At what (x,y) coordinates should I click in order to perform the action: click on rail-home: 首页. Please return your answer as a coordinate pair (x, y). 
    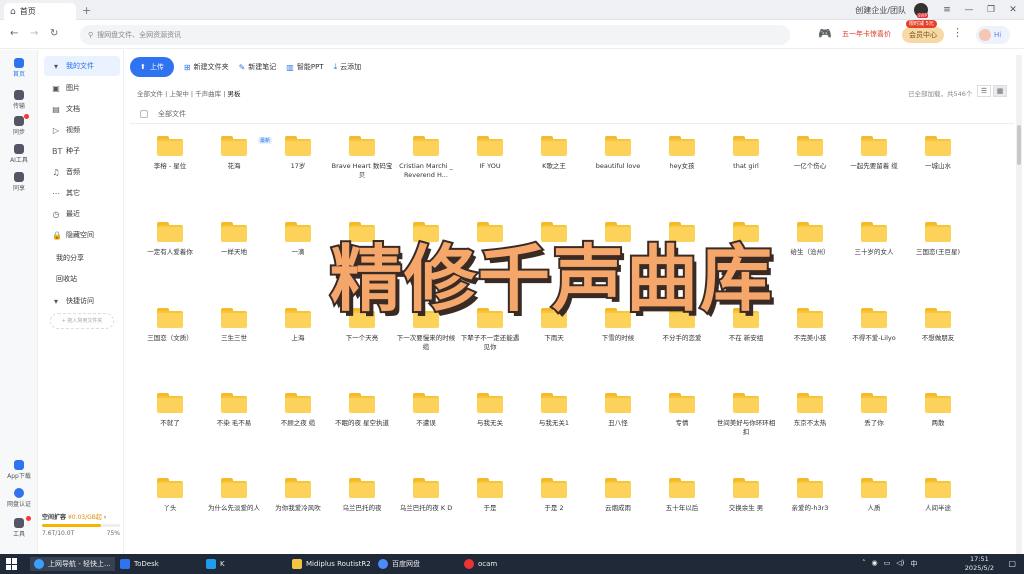
    Looking at the image, I should click on (19, 68).